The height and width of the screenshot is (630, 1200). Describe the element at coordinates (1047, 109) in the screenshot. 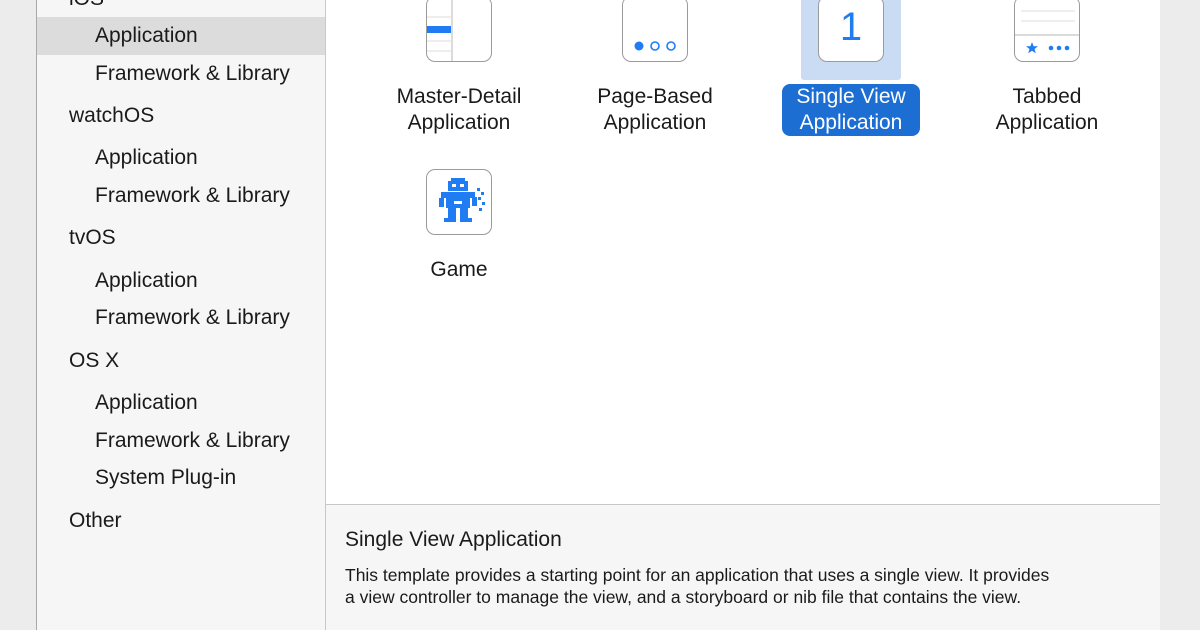

I see `template-label: Tabbed Application` at that location.